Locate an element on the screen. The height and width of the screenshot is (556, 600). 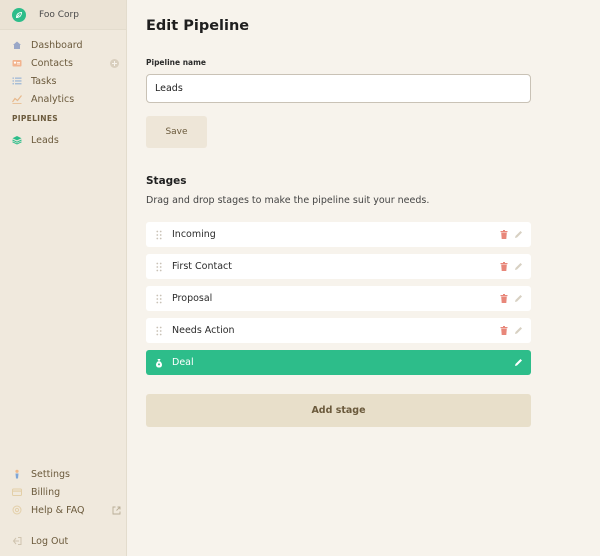
stage-name: Deal is located at coordinates (183, 362).